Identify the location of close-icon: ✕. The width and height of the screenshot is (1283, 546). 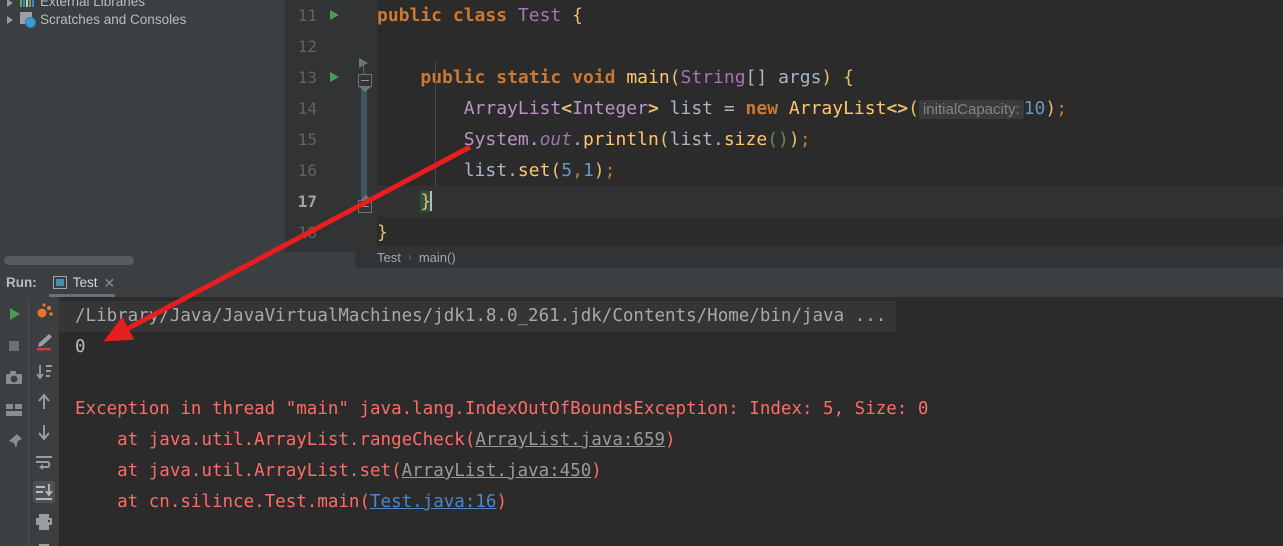
(110, 283).